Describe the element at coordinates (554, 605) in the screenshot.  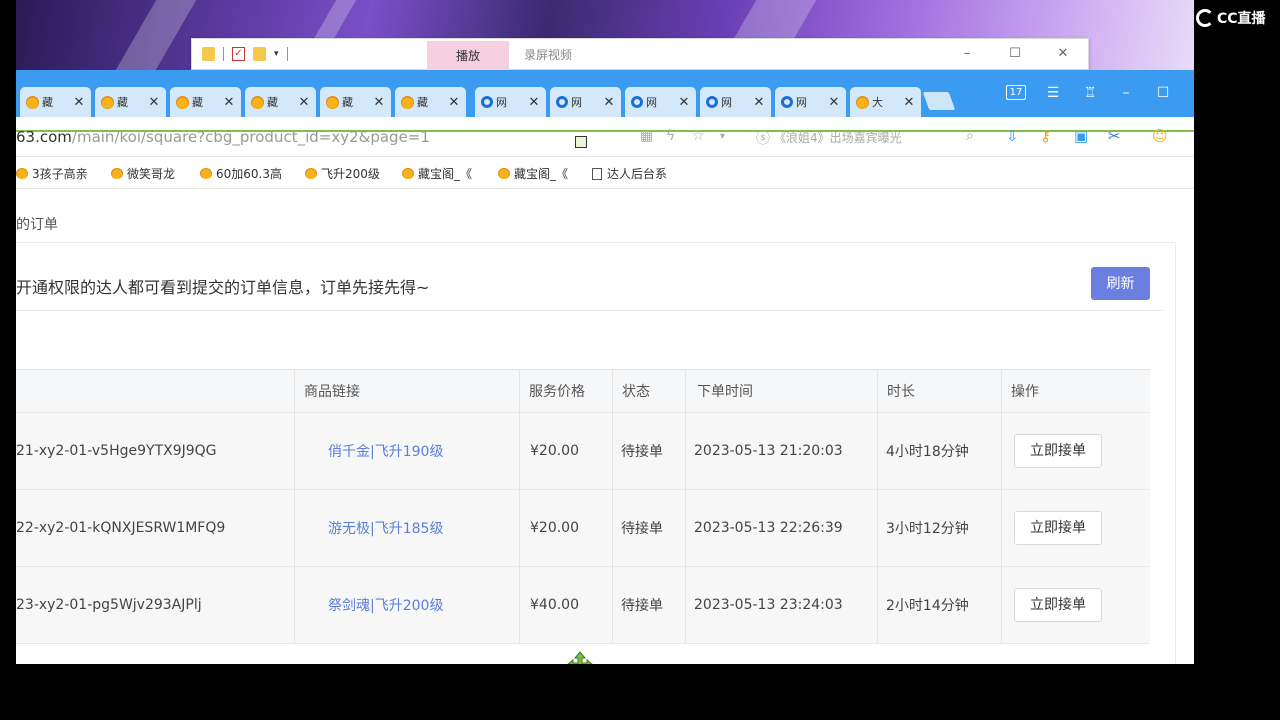
I see `price-cell: ¥40.00` at that location.